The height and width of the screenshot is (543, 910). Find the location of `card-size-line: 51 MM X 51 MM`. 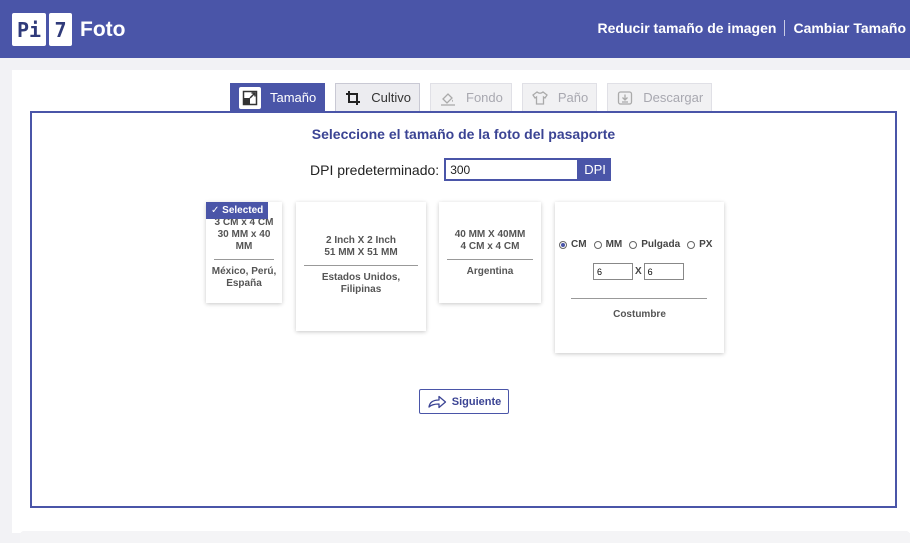

card-size-line: 51 MM X 51 MM is located at coordinates (361, 252).